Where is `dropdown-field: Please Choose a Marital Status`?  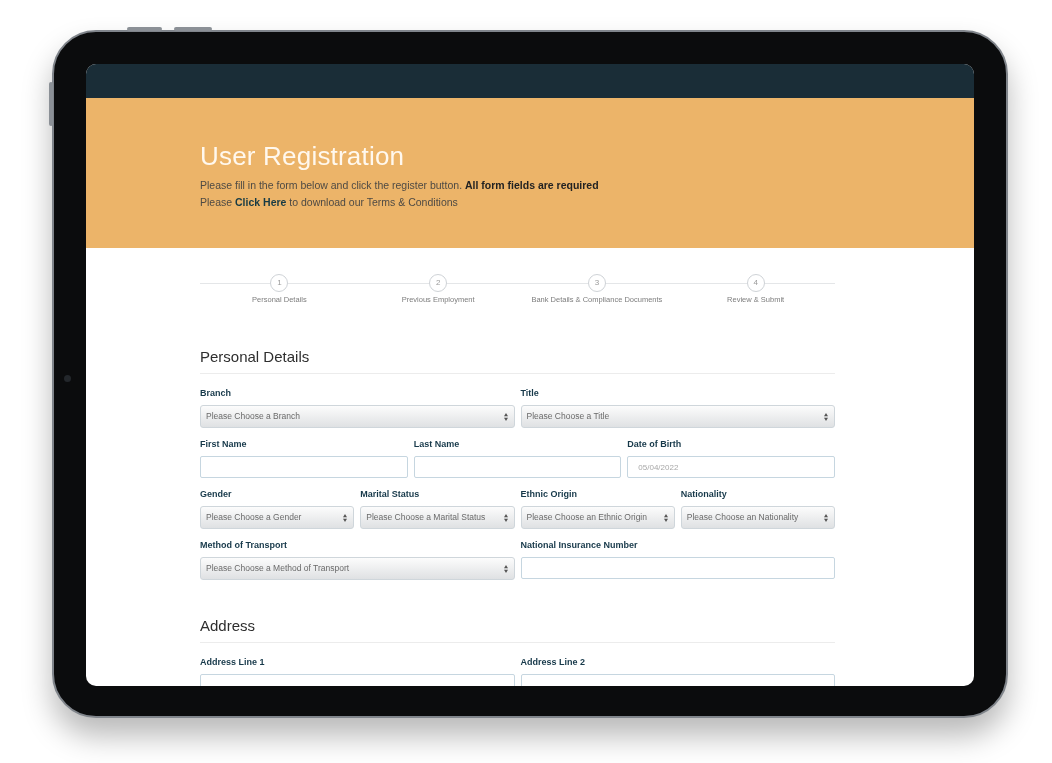 dropdown-field: Please Choose a Marital Status is located at coordinates (437, 517).